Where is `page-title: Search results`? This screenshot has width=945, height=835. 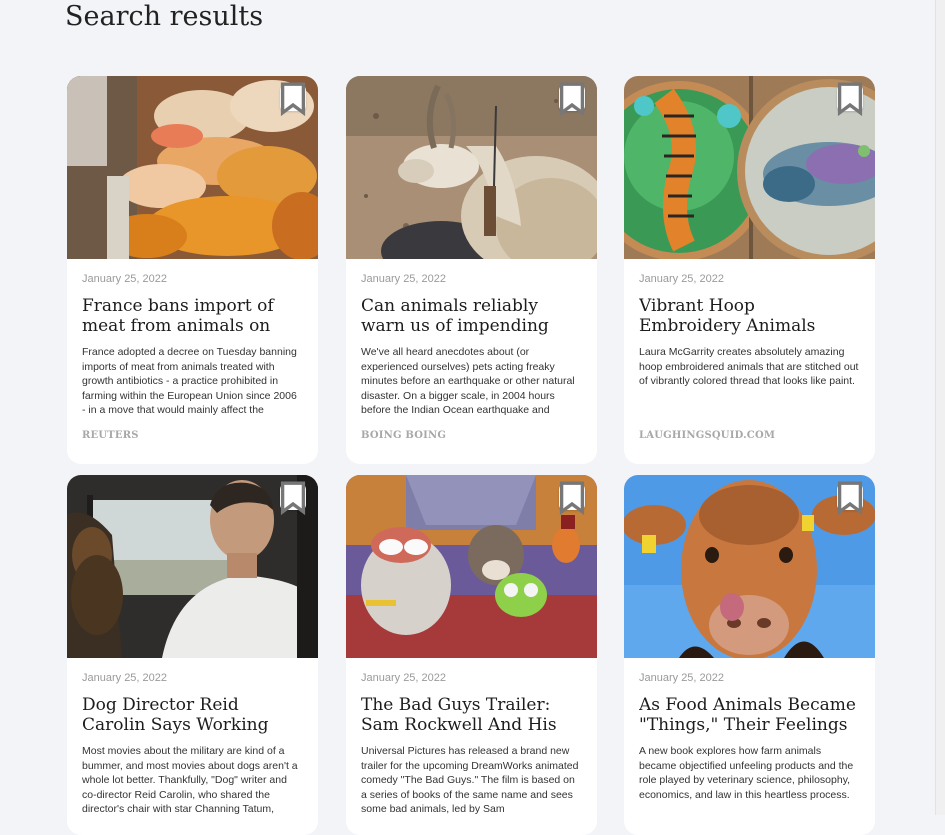
page-title: Search results is located at coordinates (164, 16).